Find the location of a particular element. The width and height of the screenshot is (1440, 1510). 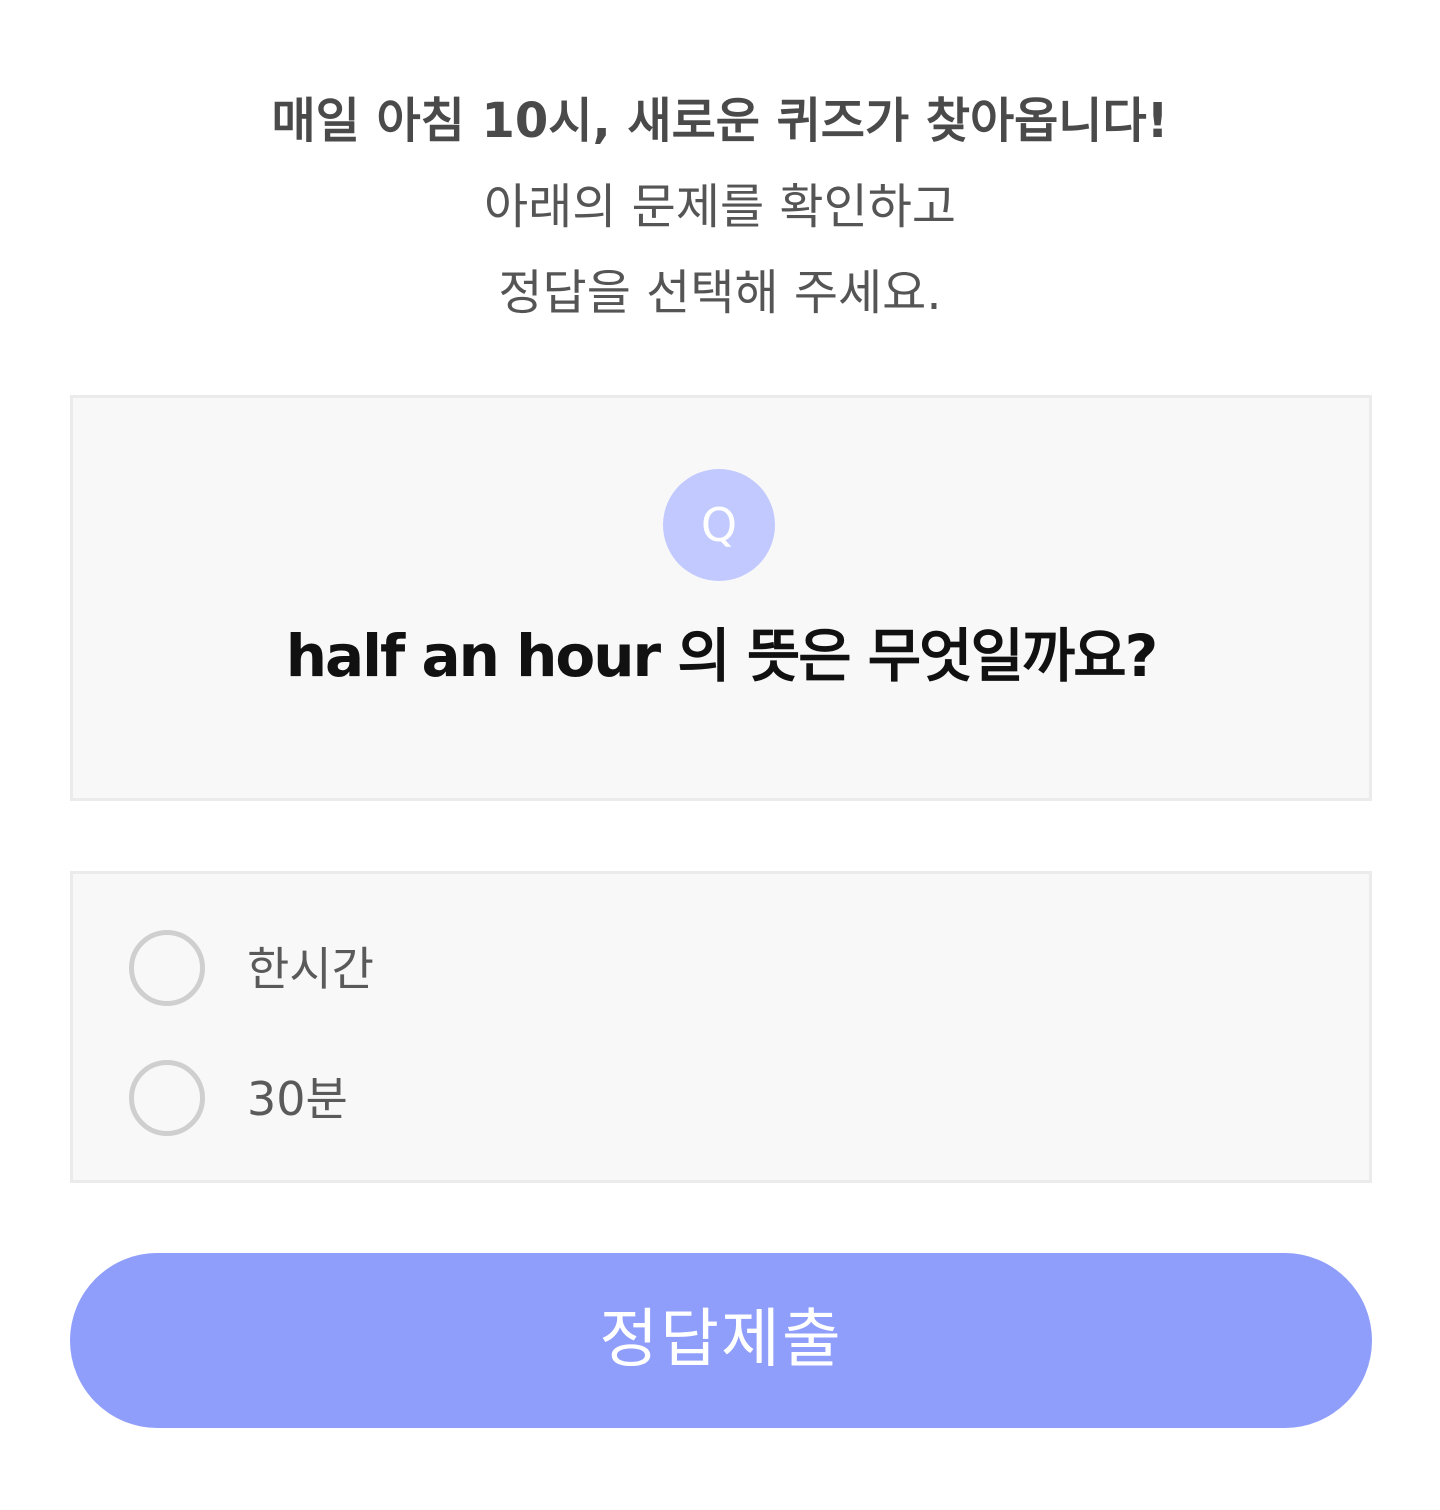

intro-instruction-line-1: 아래의 문제를 확인하고 is located at coordinates (720, 207).